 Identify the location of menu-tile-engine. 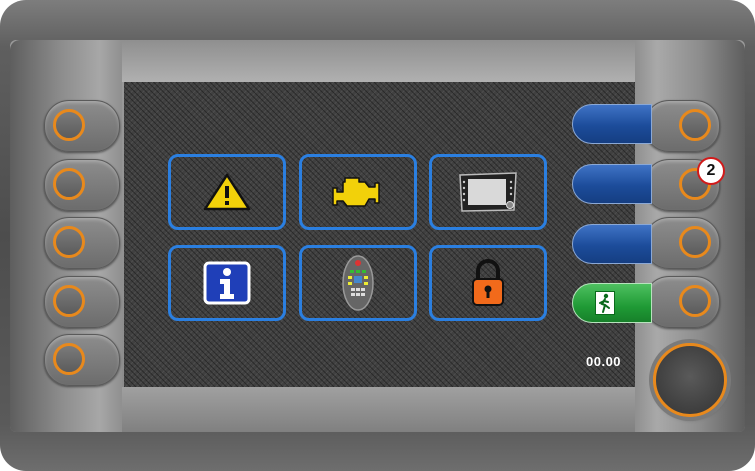
(358, 192).